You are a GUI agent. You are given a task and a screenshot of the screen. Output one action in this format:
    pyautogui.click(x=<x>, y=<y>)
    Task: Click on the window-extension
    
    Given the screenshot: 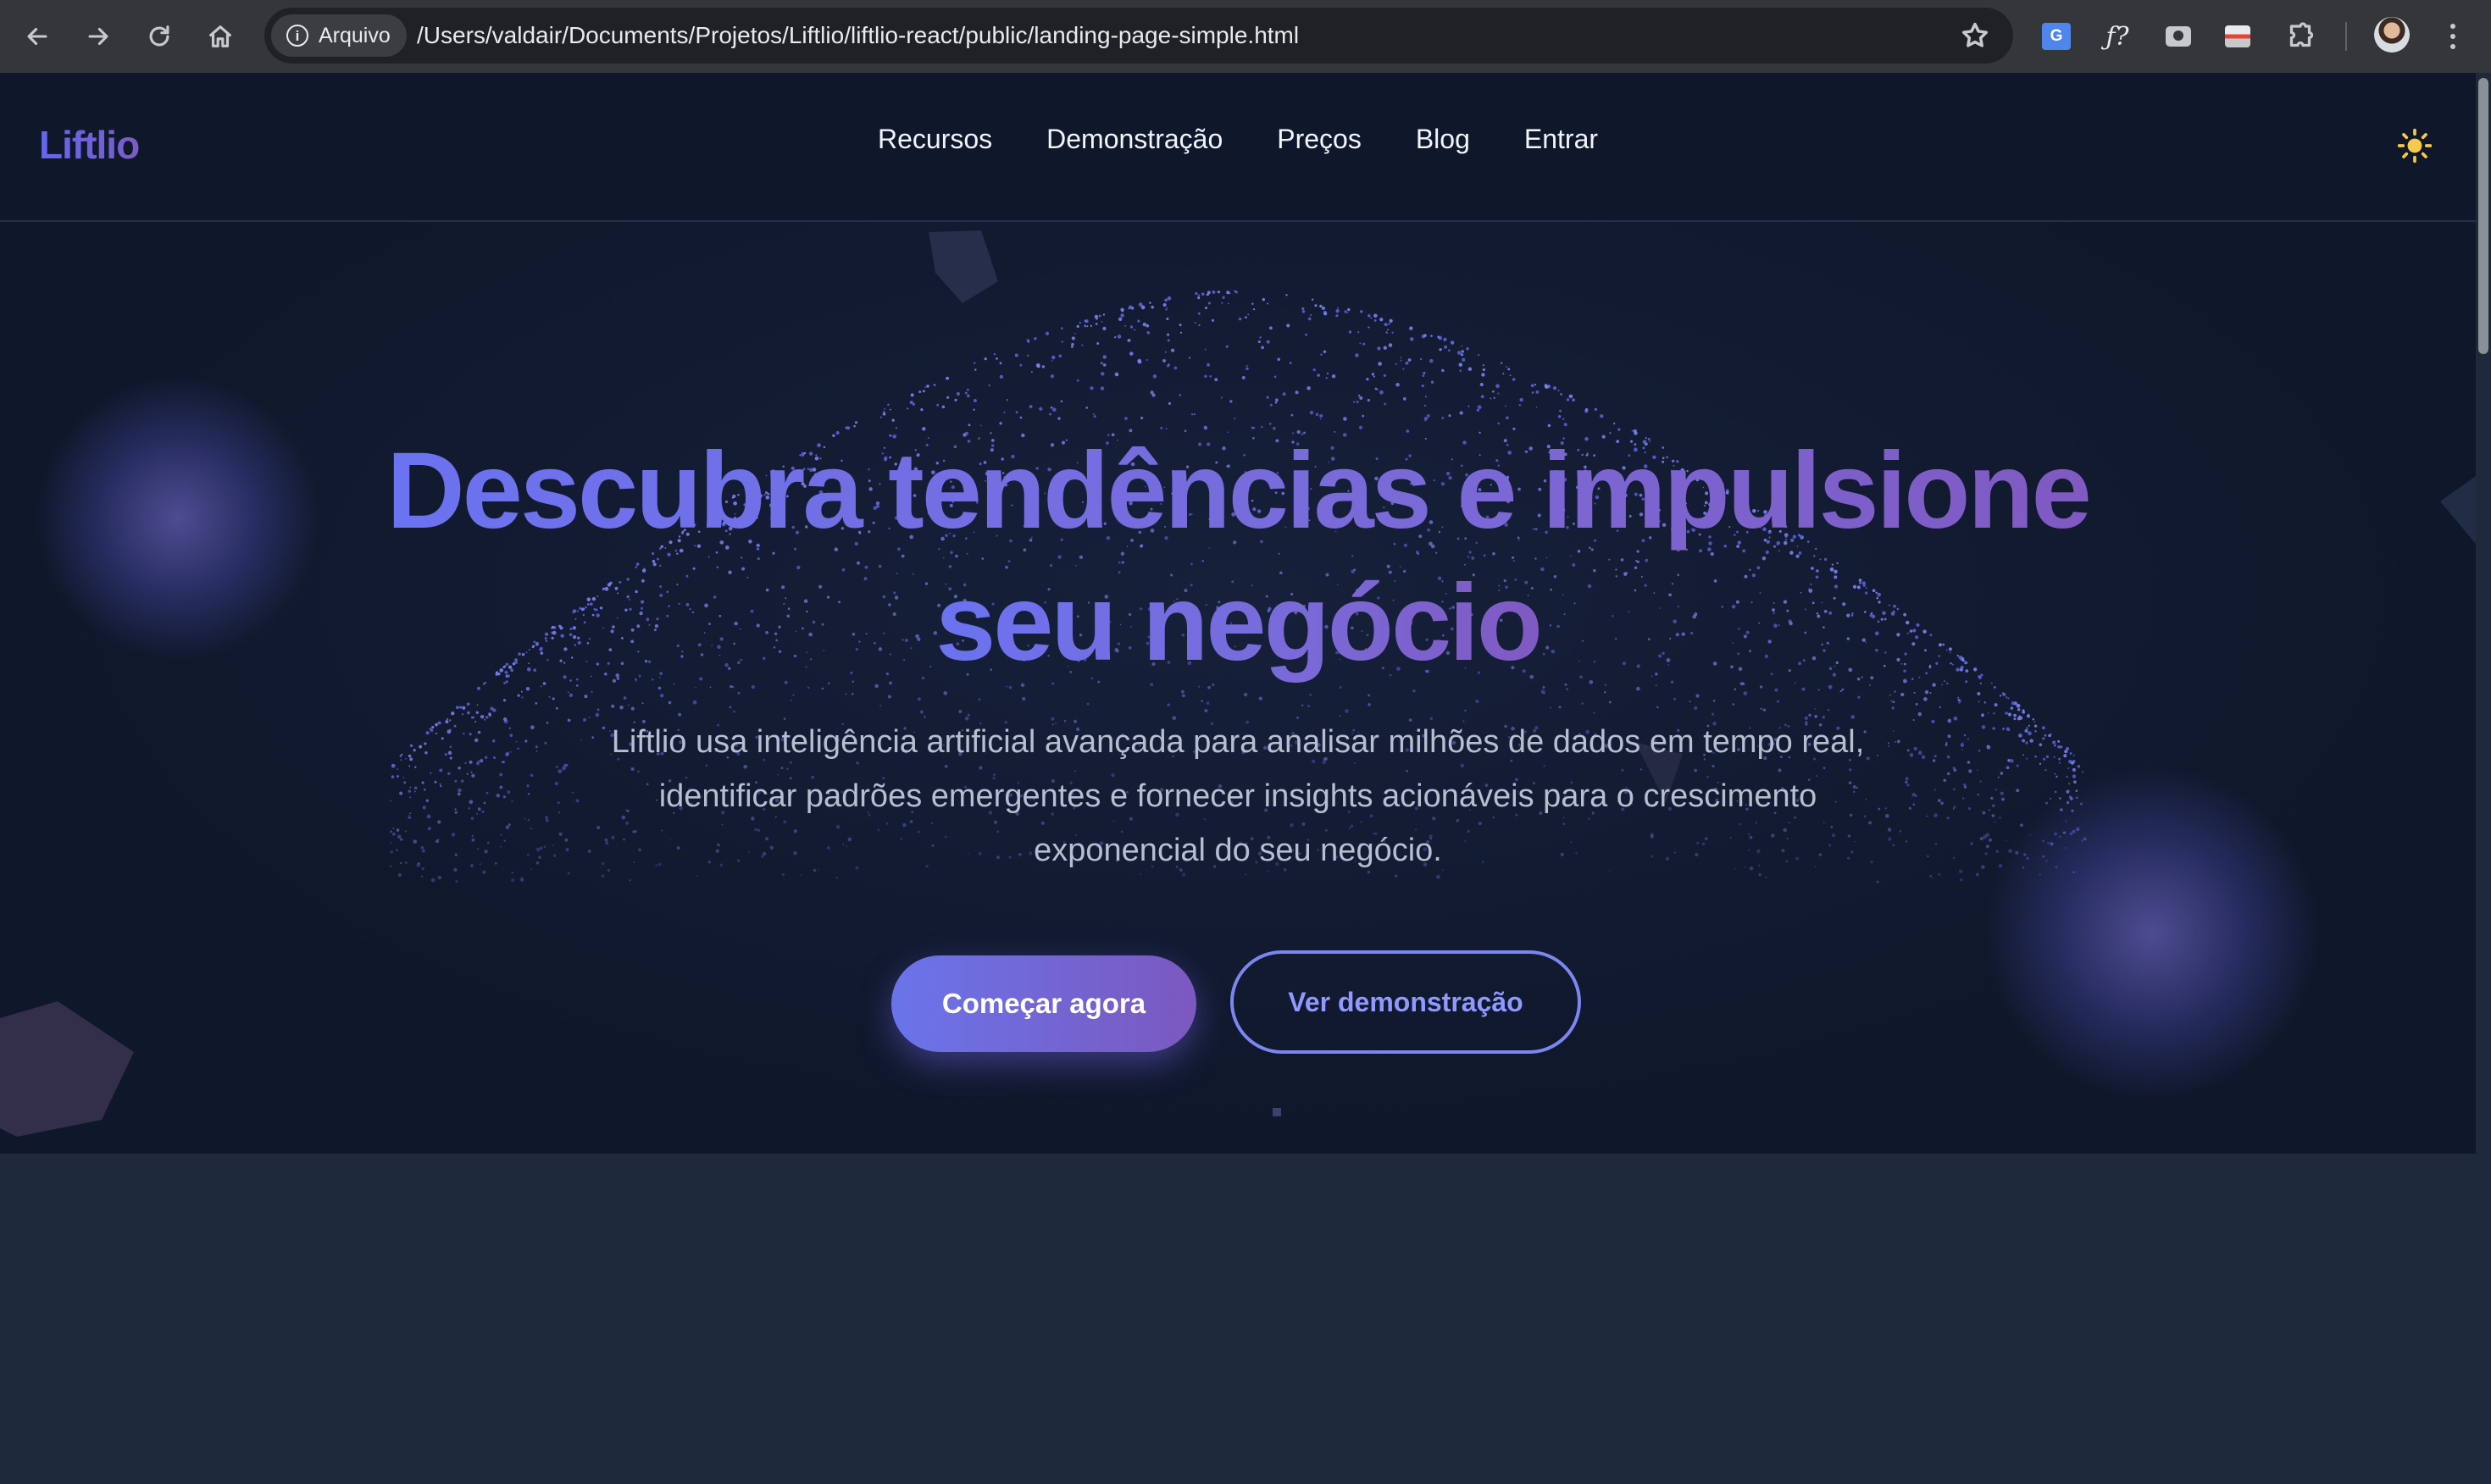 What is the action you would take?
    pyautogui.click(x=2237, y=36)
    